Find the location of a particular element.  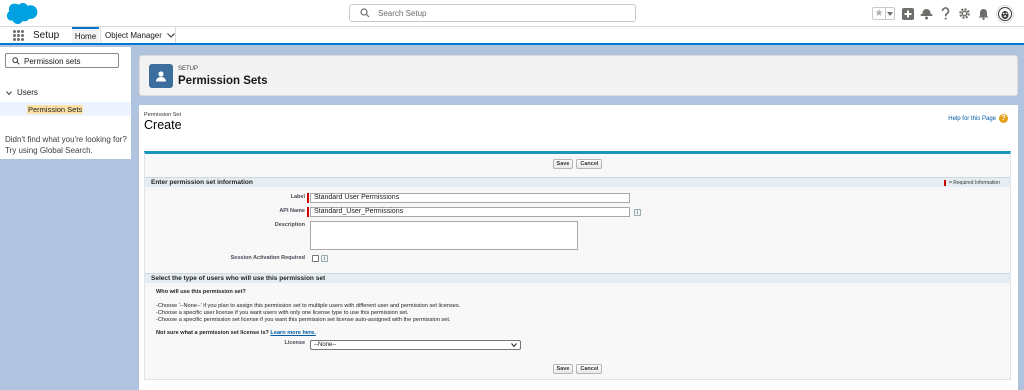

required-legend-text: = Required Information is located at coordinates (974, 183).